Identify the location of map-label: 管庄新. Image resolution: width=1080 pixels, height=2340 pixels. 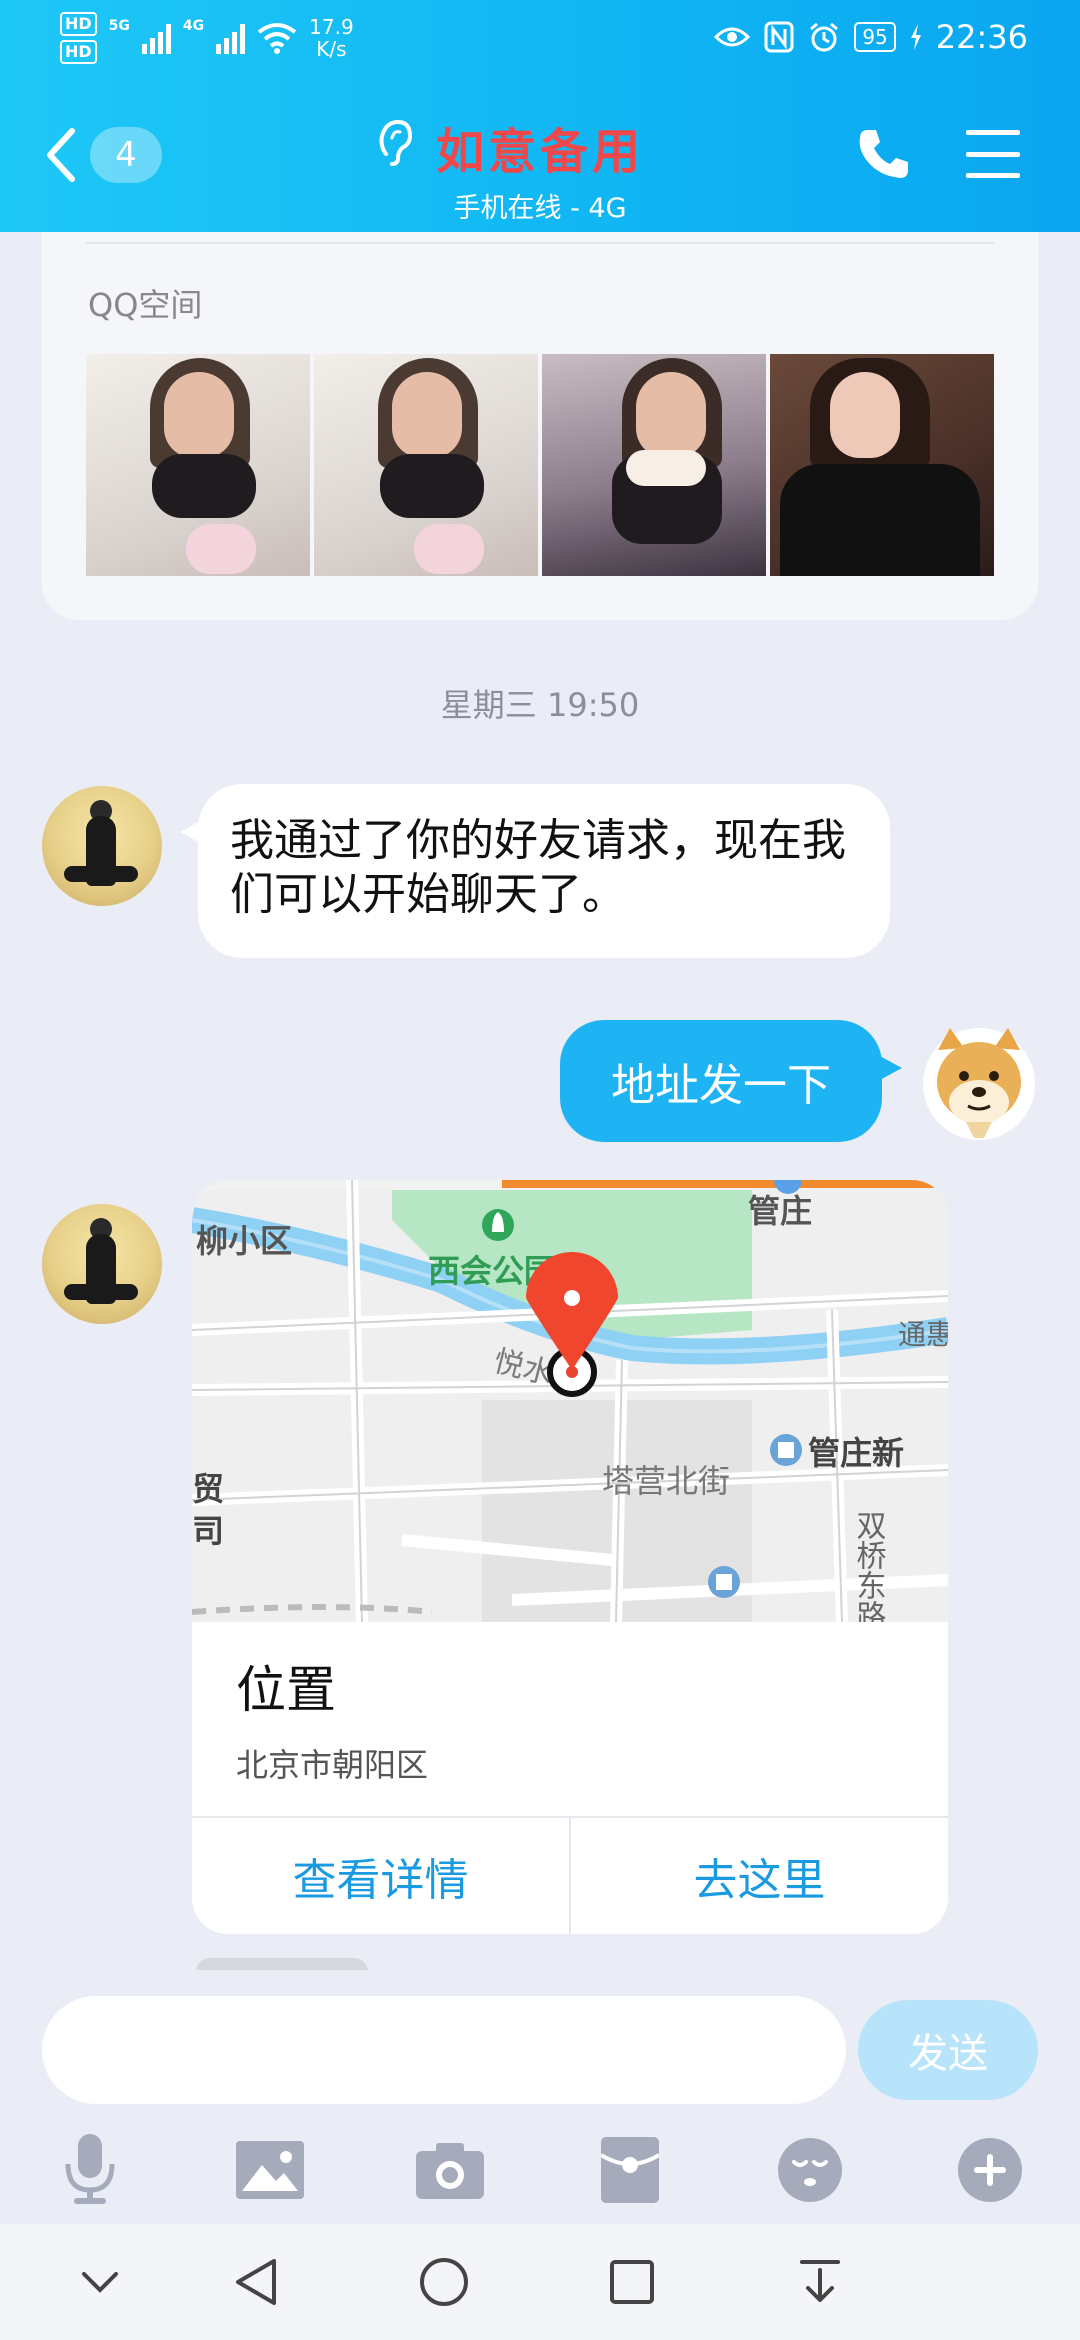
(856, 1453).